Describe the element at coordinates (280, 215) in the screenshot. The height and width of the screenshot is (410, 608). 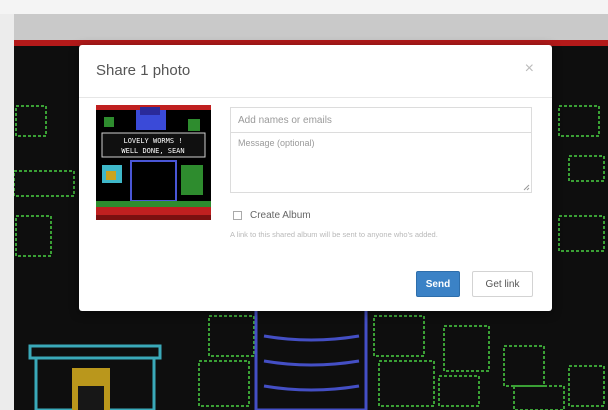
I see `create-album-label: Create Album` at that location.